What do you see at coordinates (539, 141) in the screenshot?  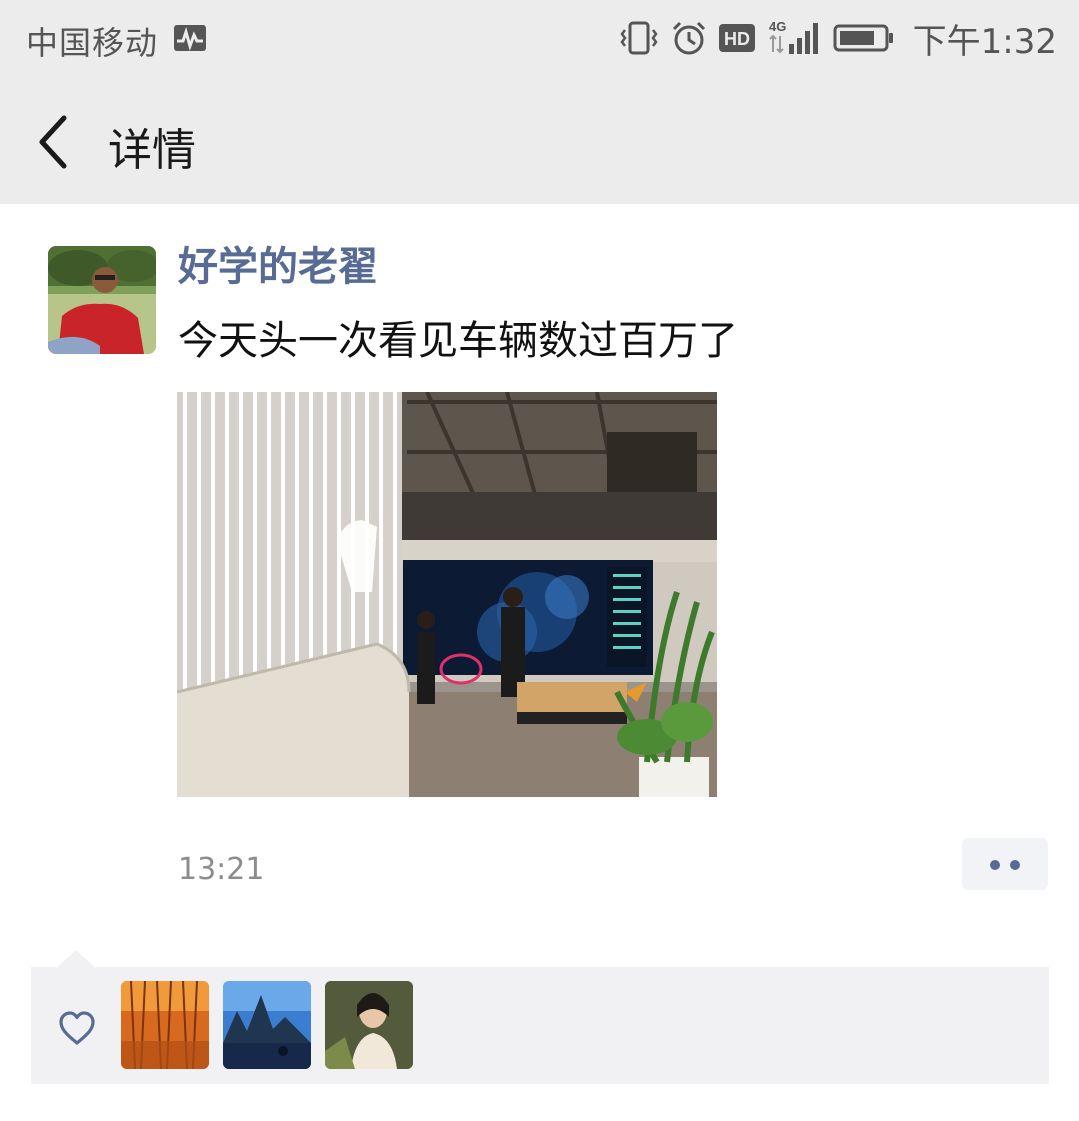 I see `navigation-bar: 详情` at bounding box center [539, 141].